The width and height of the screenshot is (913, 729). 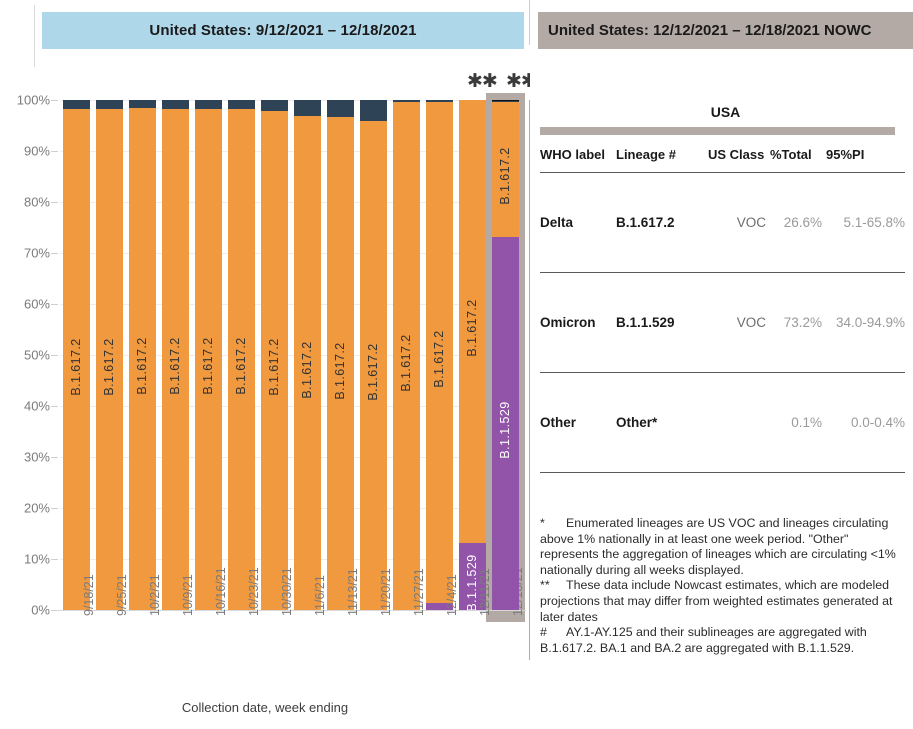 What do you see at coordinates (865, 422) in the screenshot?
I see `table-cell-pi: 0.0-0.4%` at bounding box center [865, 422].